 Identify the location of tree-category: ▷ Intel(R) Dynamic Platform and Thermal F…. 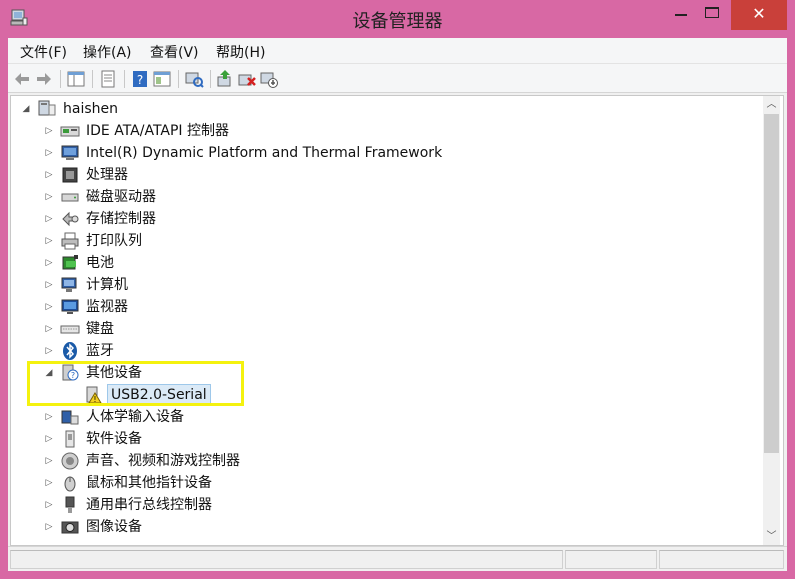
(244, 153).